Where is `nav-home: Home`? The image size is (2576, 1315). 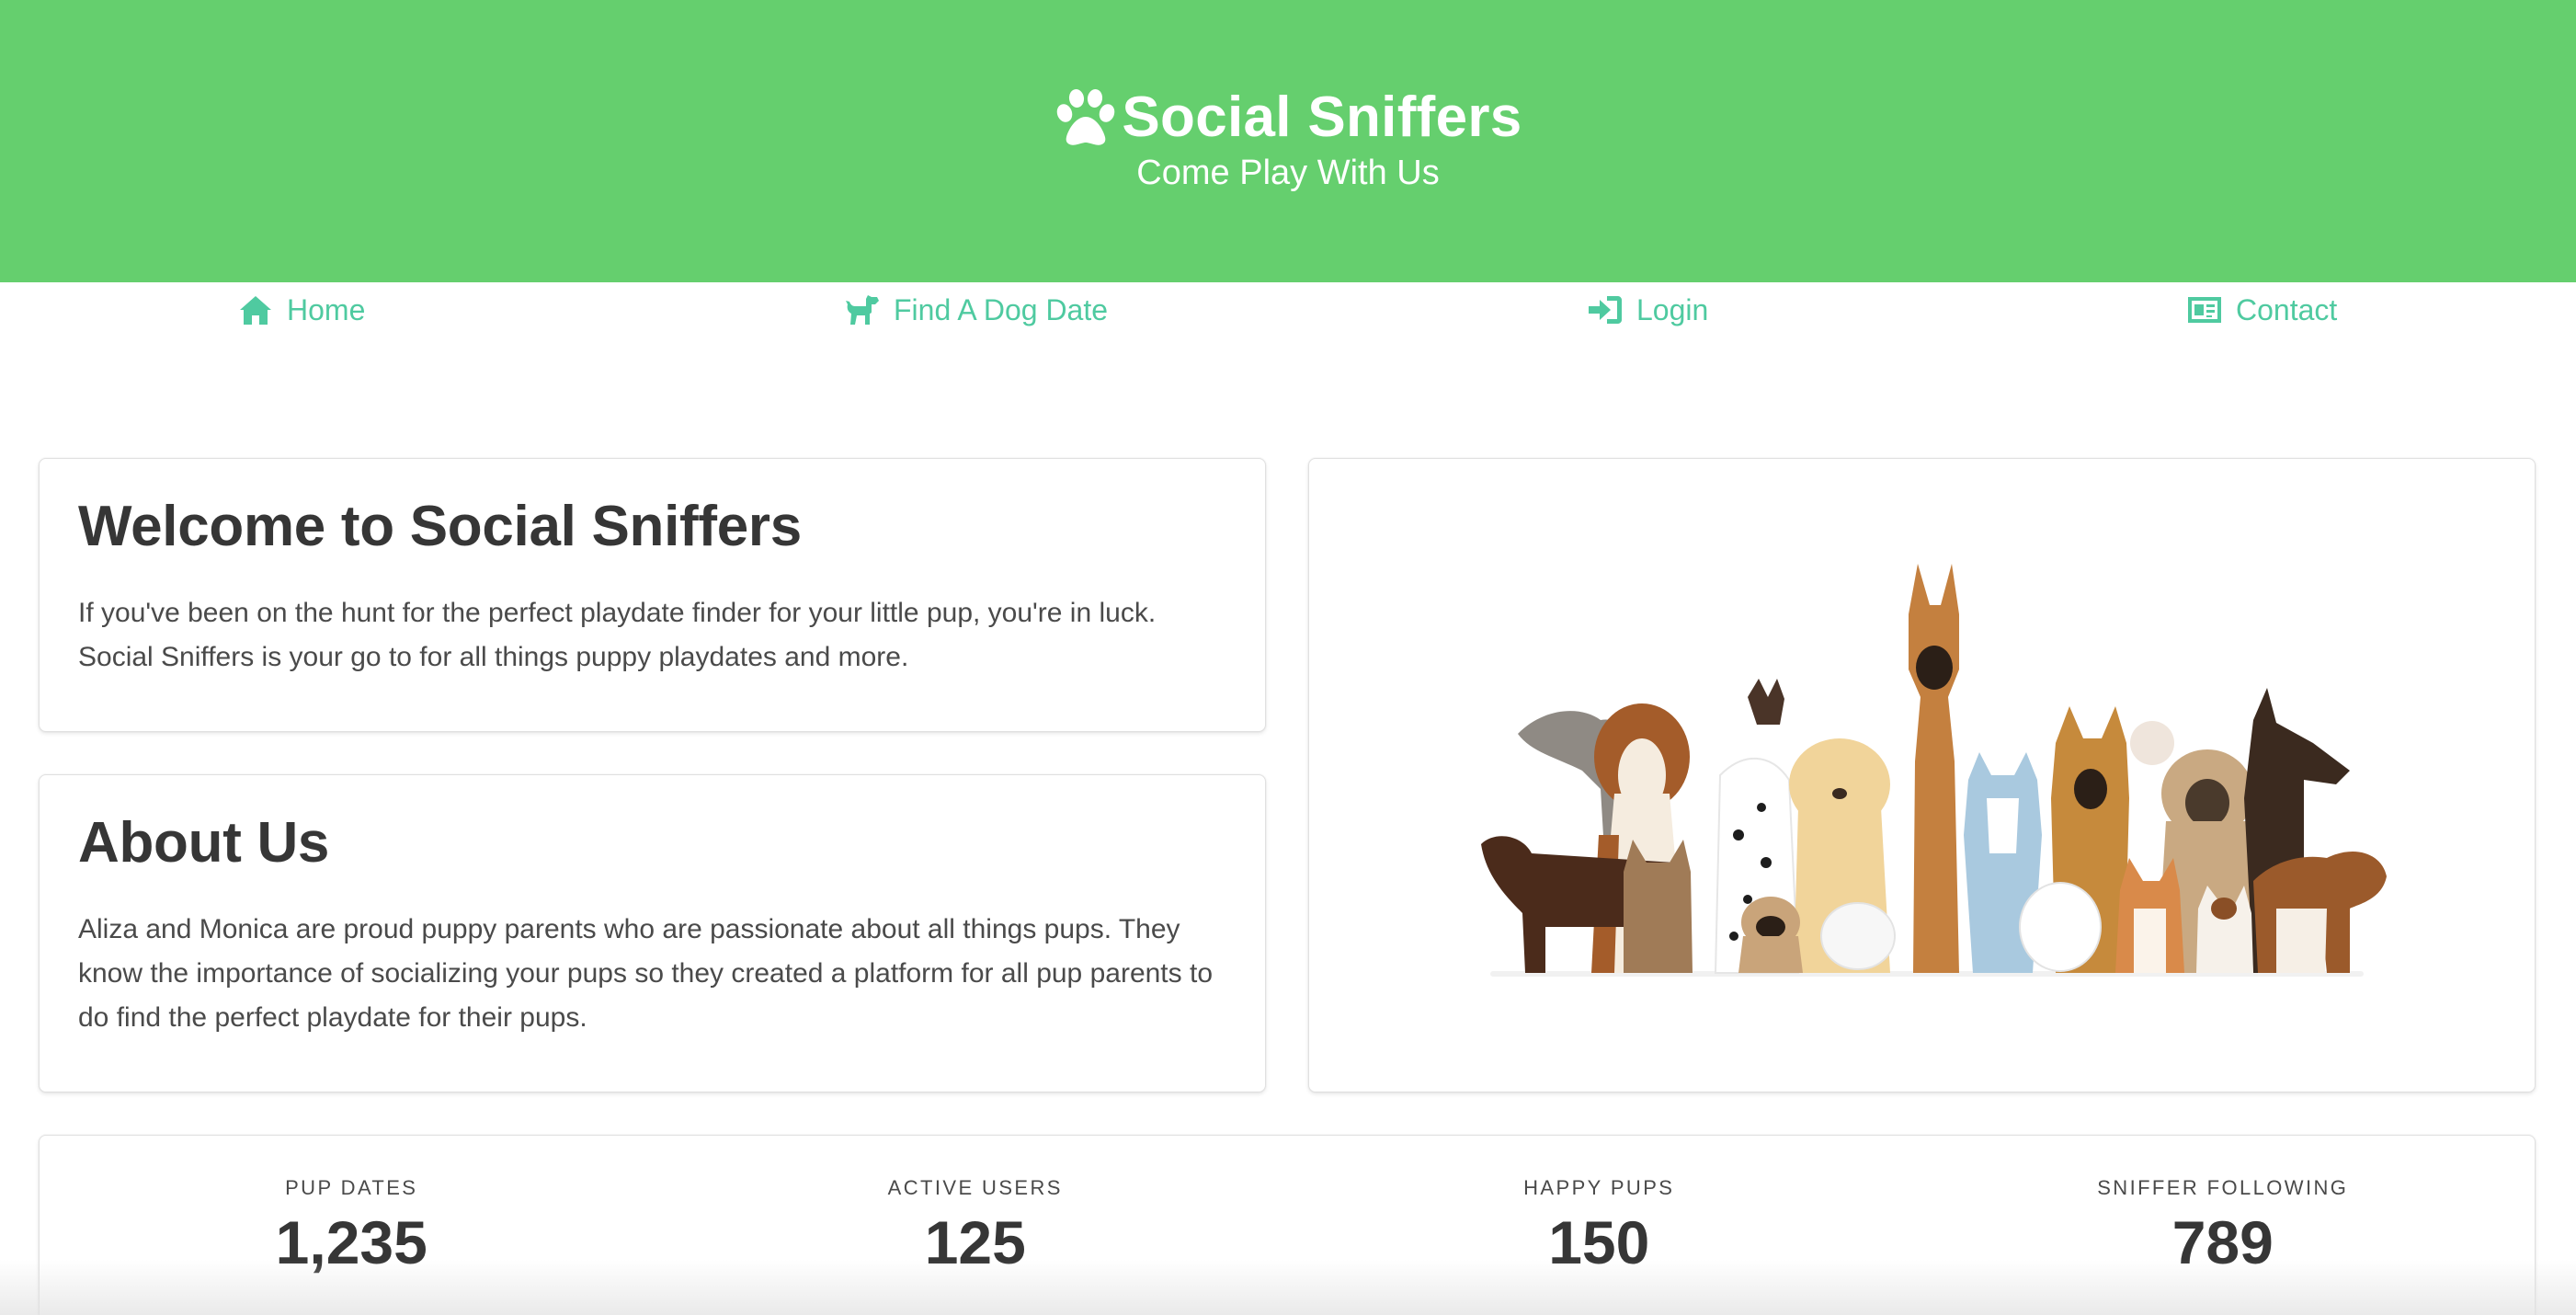
nav-home: Home is located at coordinates (301, 310).